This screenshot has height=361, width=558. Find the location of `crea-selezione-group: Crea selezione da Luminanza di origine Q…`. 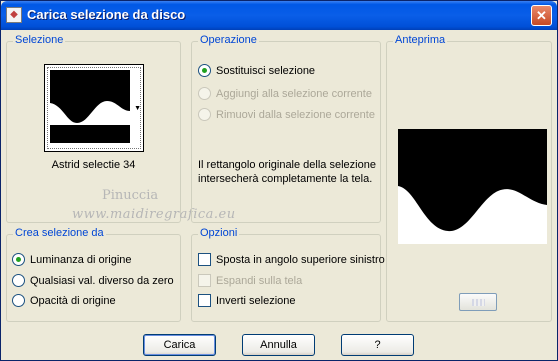

crea-selezione-group: Crea selezione da Luminanza di origine Q… is located at coordinates (93, 274).